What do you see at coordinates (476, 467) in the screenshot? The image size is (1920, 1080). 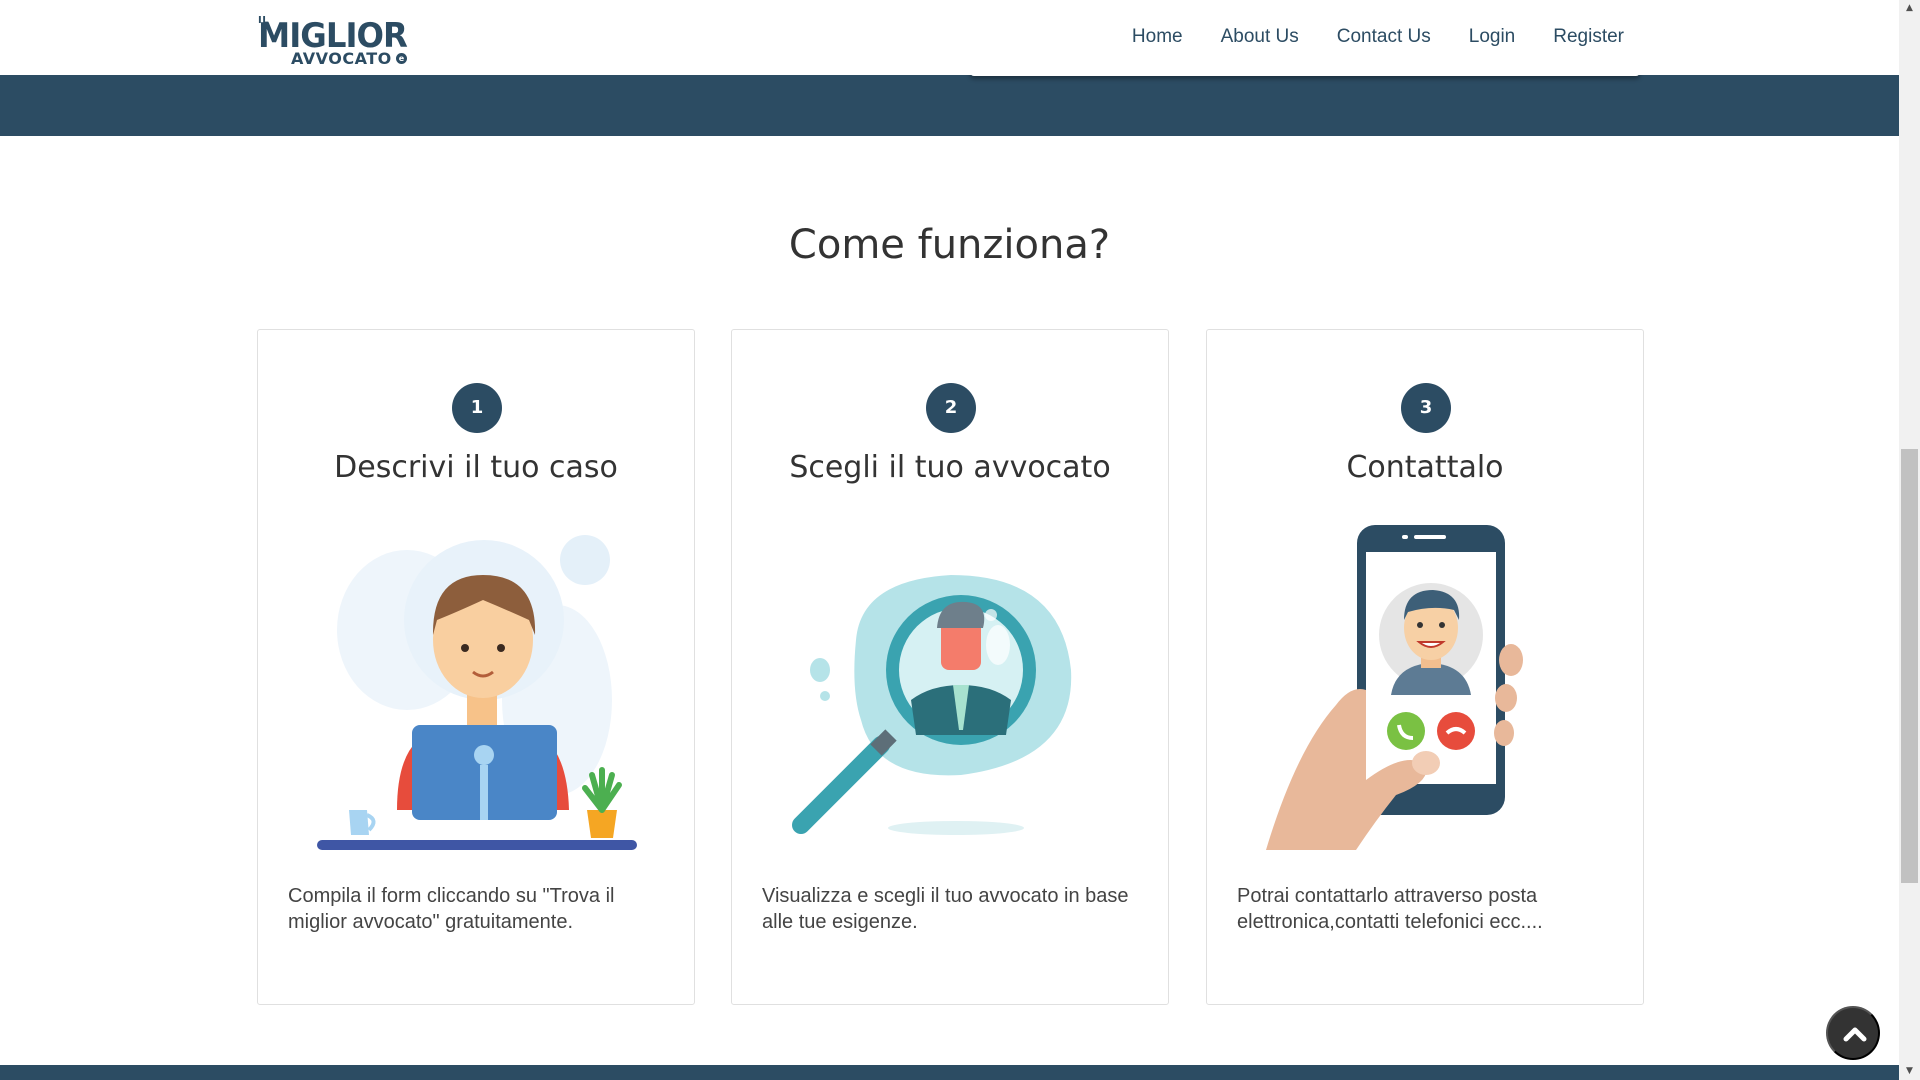 I see `step-title: Descrivi il tuo caso` at bounding box center [476, 467].